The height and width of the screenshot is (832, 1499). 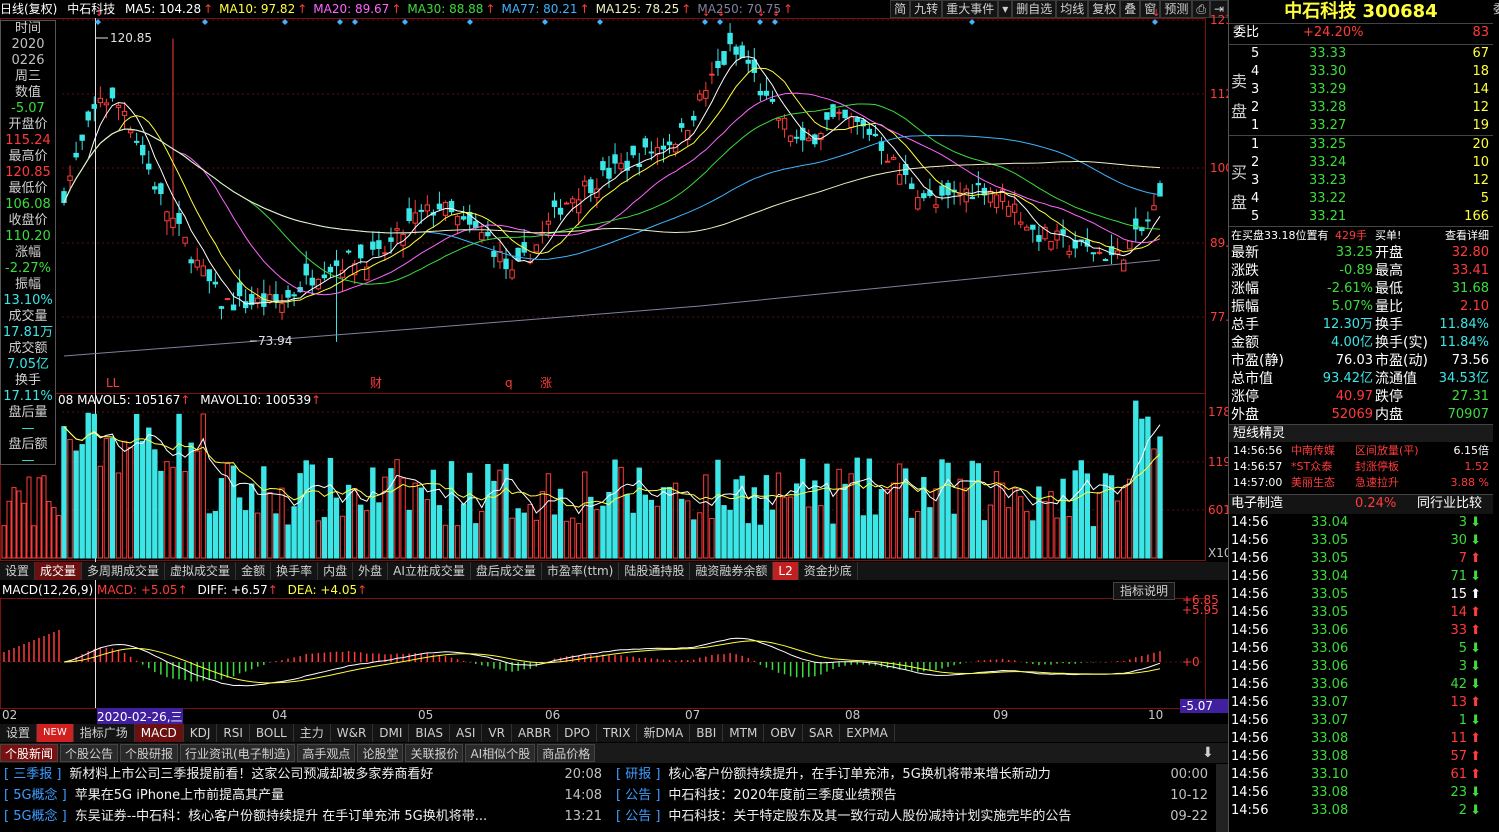 I want to click on indicator-tab: NEW, so click(x=55, y=733).